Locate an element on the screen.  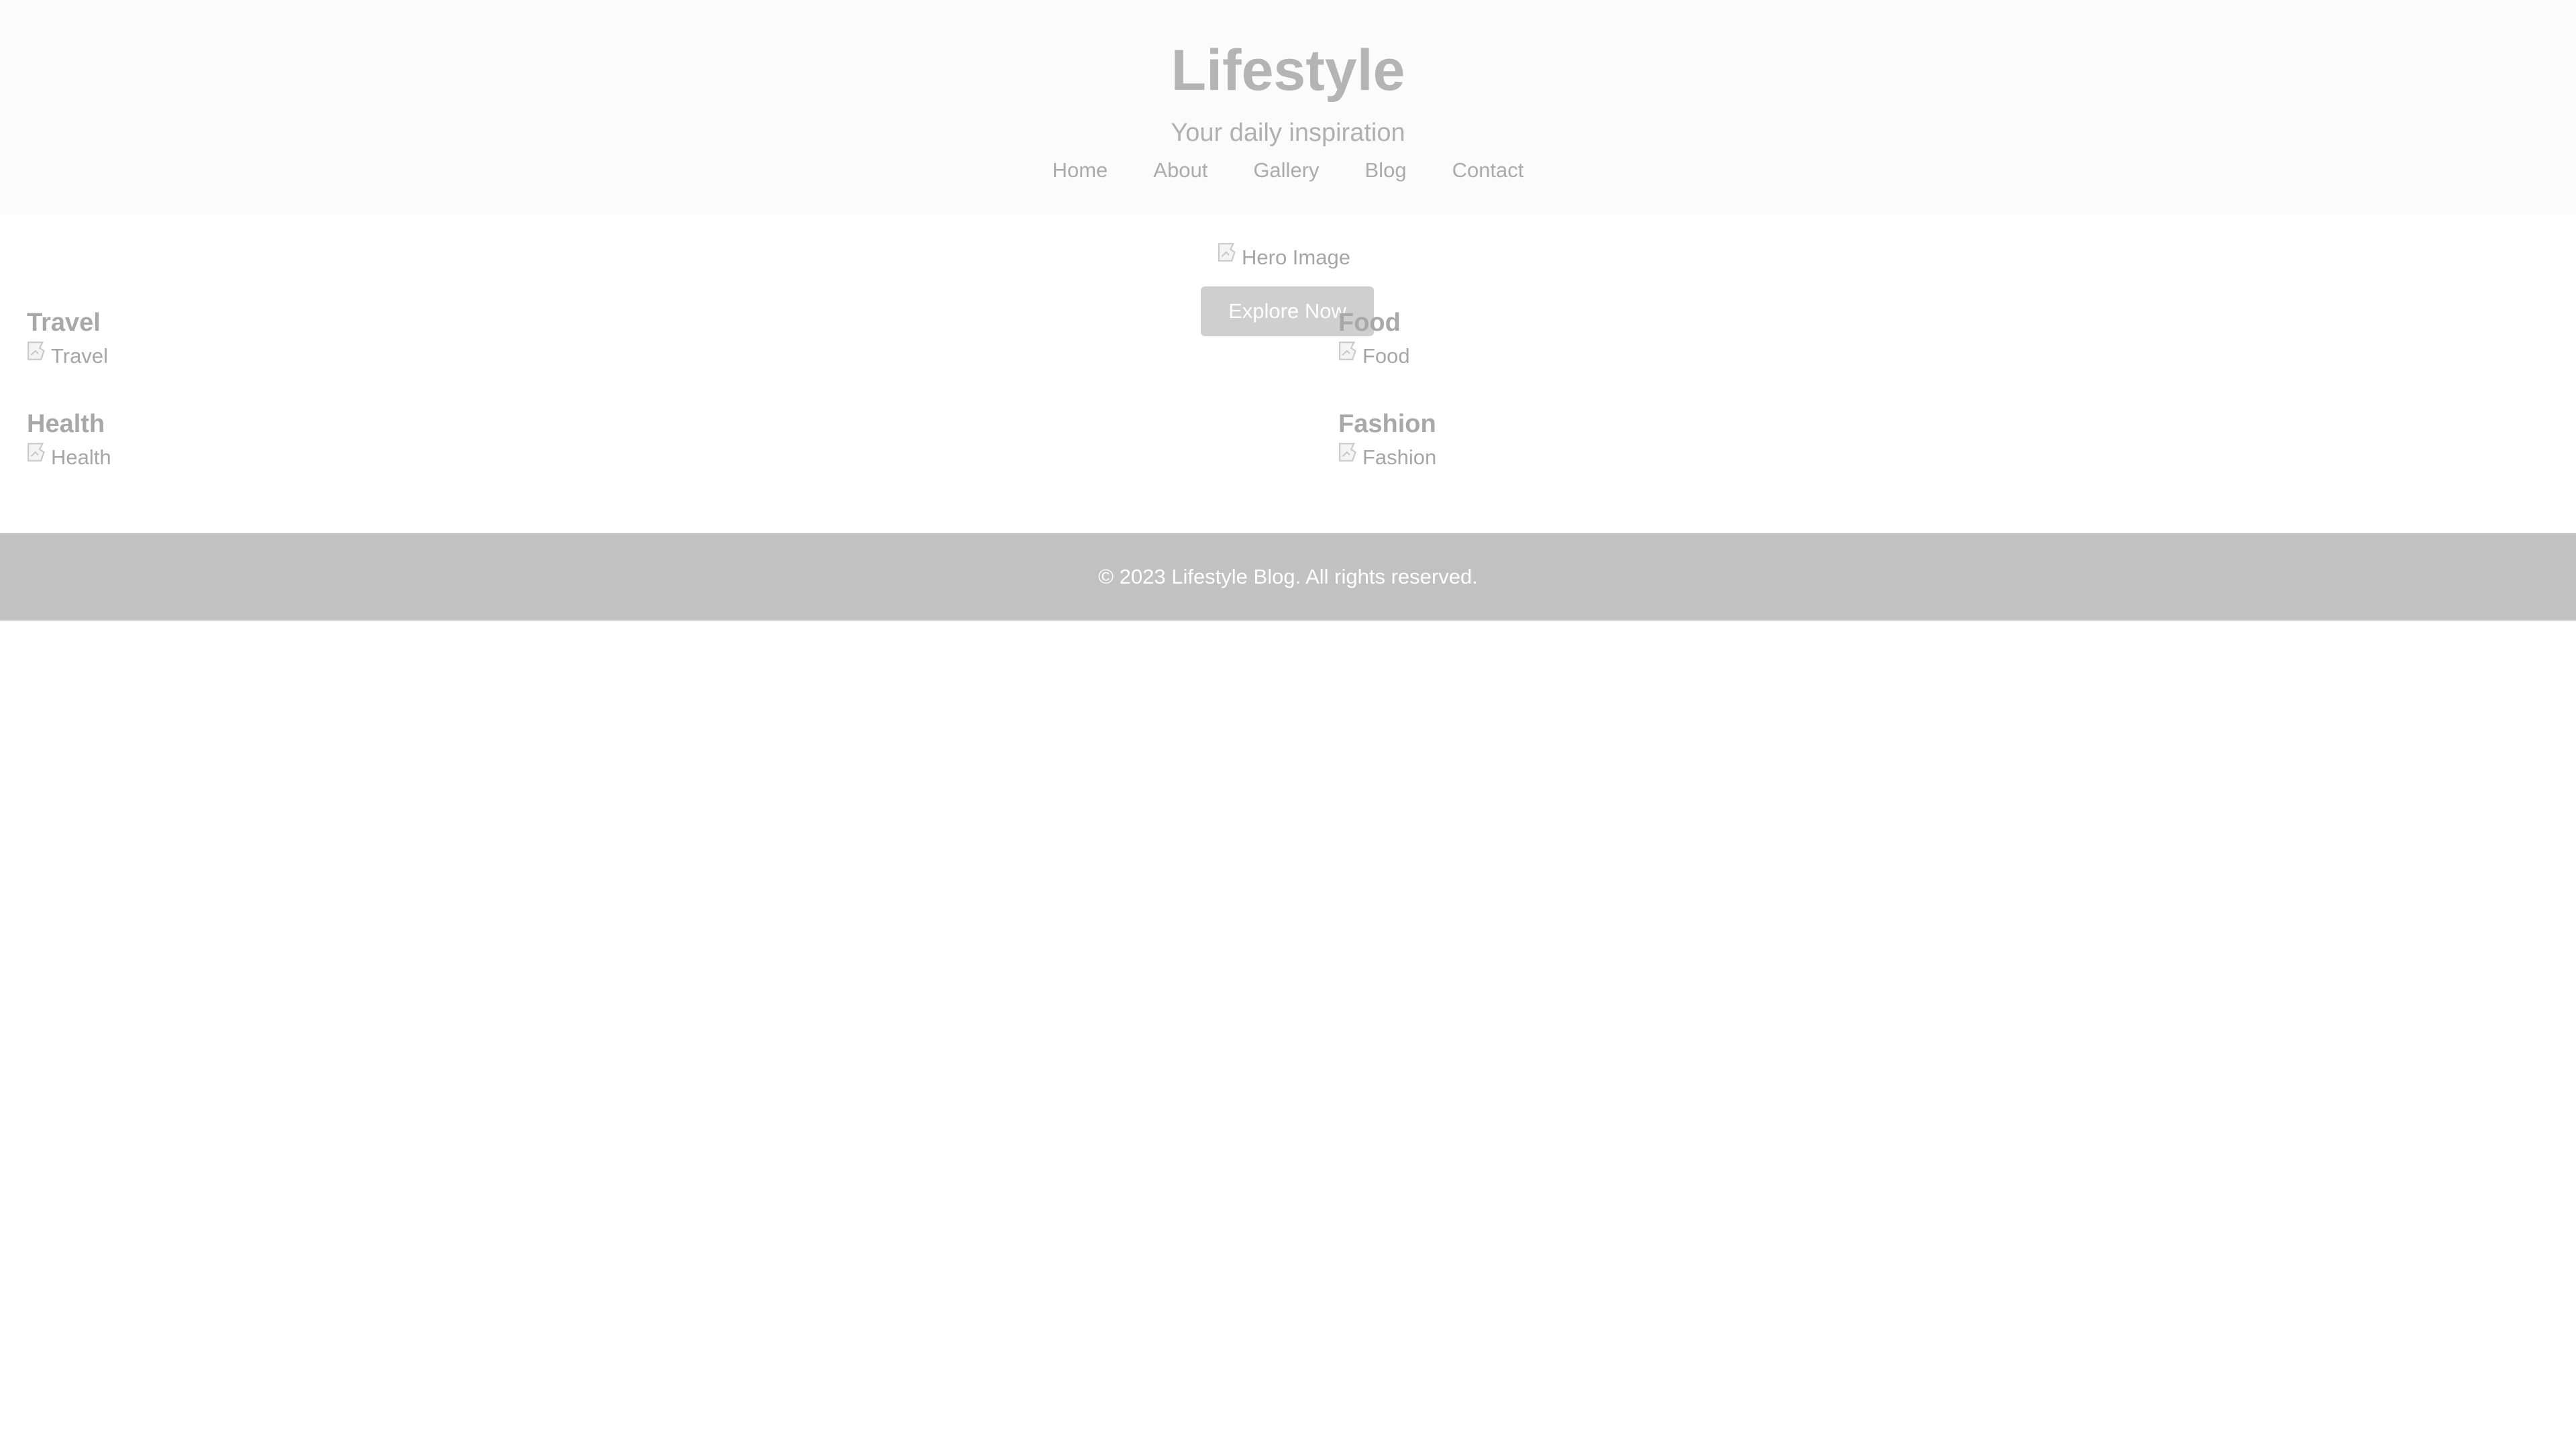
category-health: Health Health is located at coordinates (69, 439).